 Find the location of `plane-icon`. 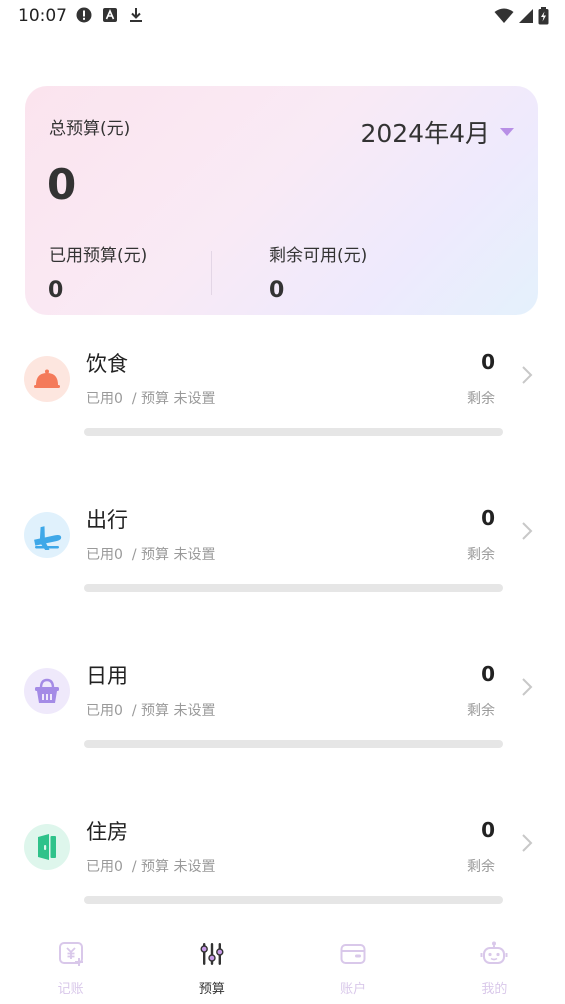

plane-icon is located at coordinates (48, 538).